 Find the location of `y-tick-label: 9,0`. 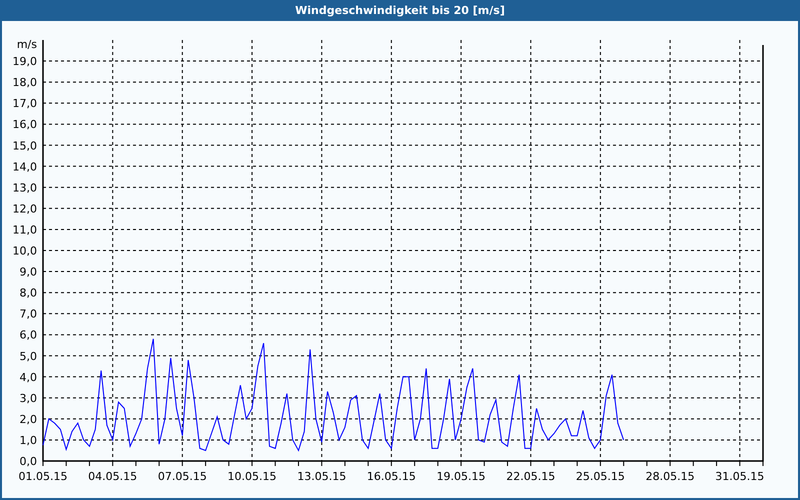

y-tick-label: 9,0 is located at coordinates (28, 272).